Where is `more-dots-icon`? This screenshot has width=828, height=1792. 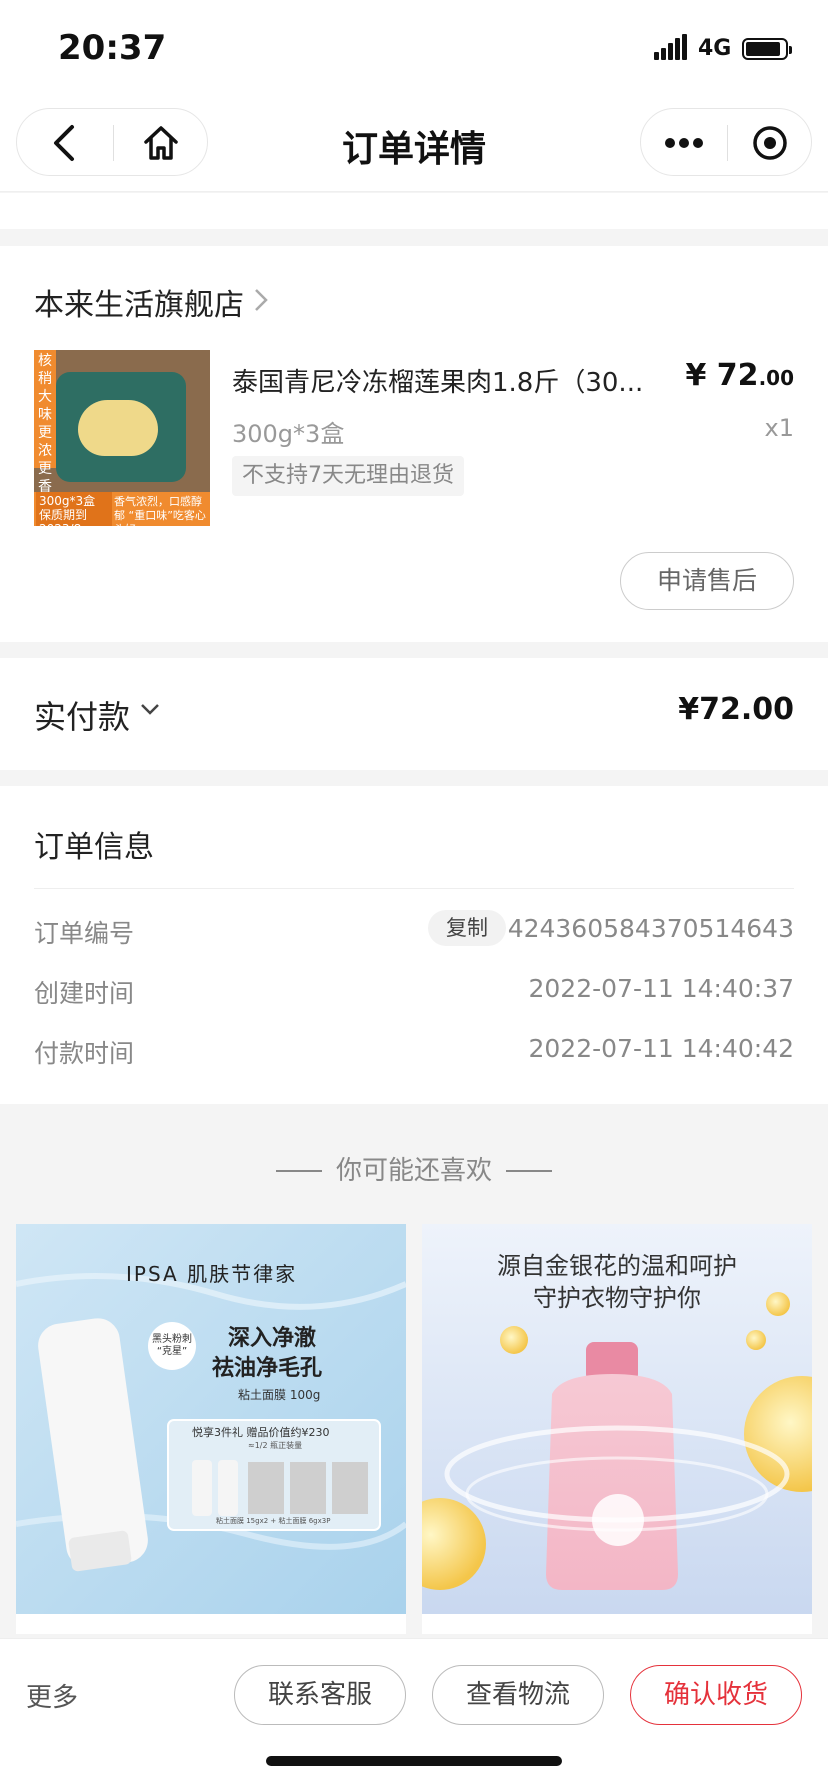
more-dots-icon is located at coordinates (684, 143).